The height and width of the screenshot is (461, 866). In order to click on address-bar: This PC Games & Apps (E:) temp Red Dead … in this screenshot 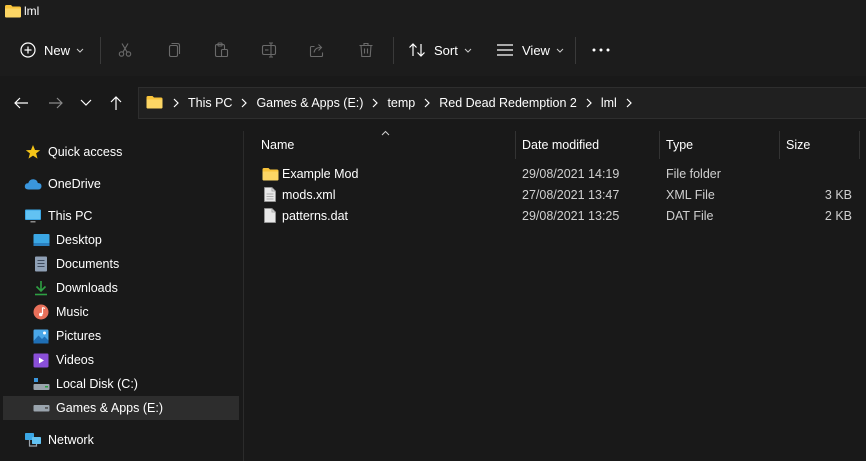, I will do `click(502, 103)`.